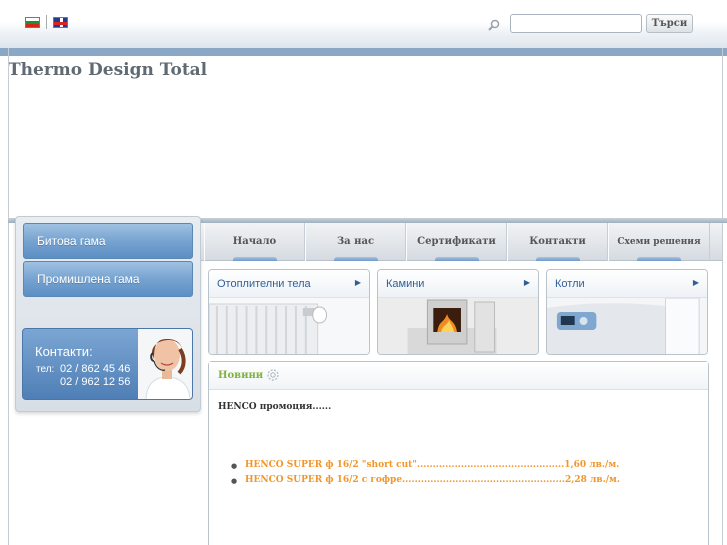  Describe the element at coordinates (669, 23) in the screenshot. I see `search-button: Търси` at that location.